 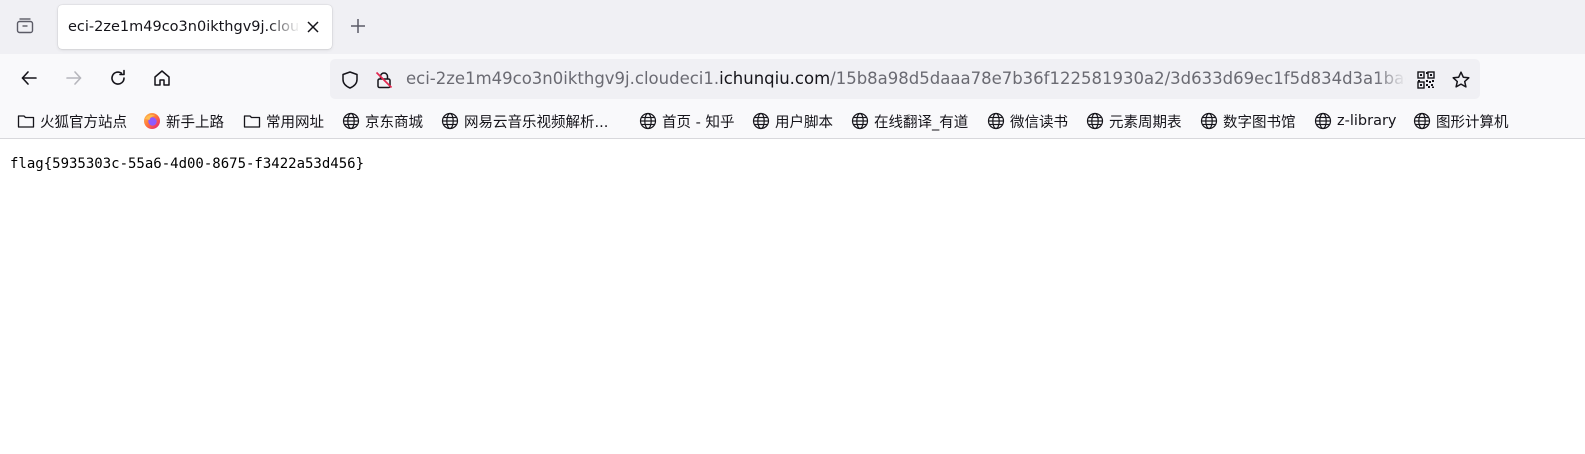 I want to click on forward-button, so click(x=74, y=80).